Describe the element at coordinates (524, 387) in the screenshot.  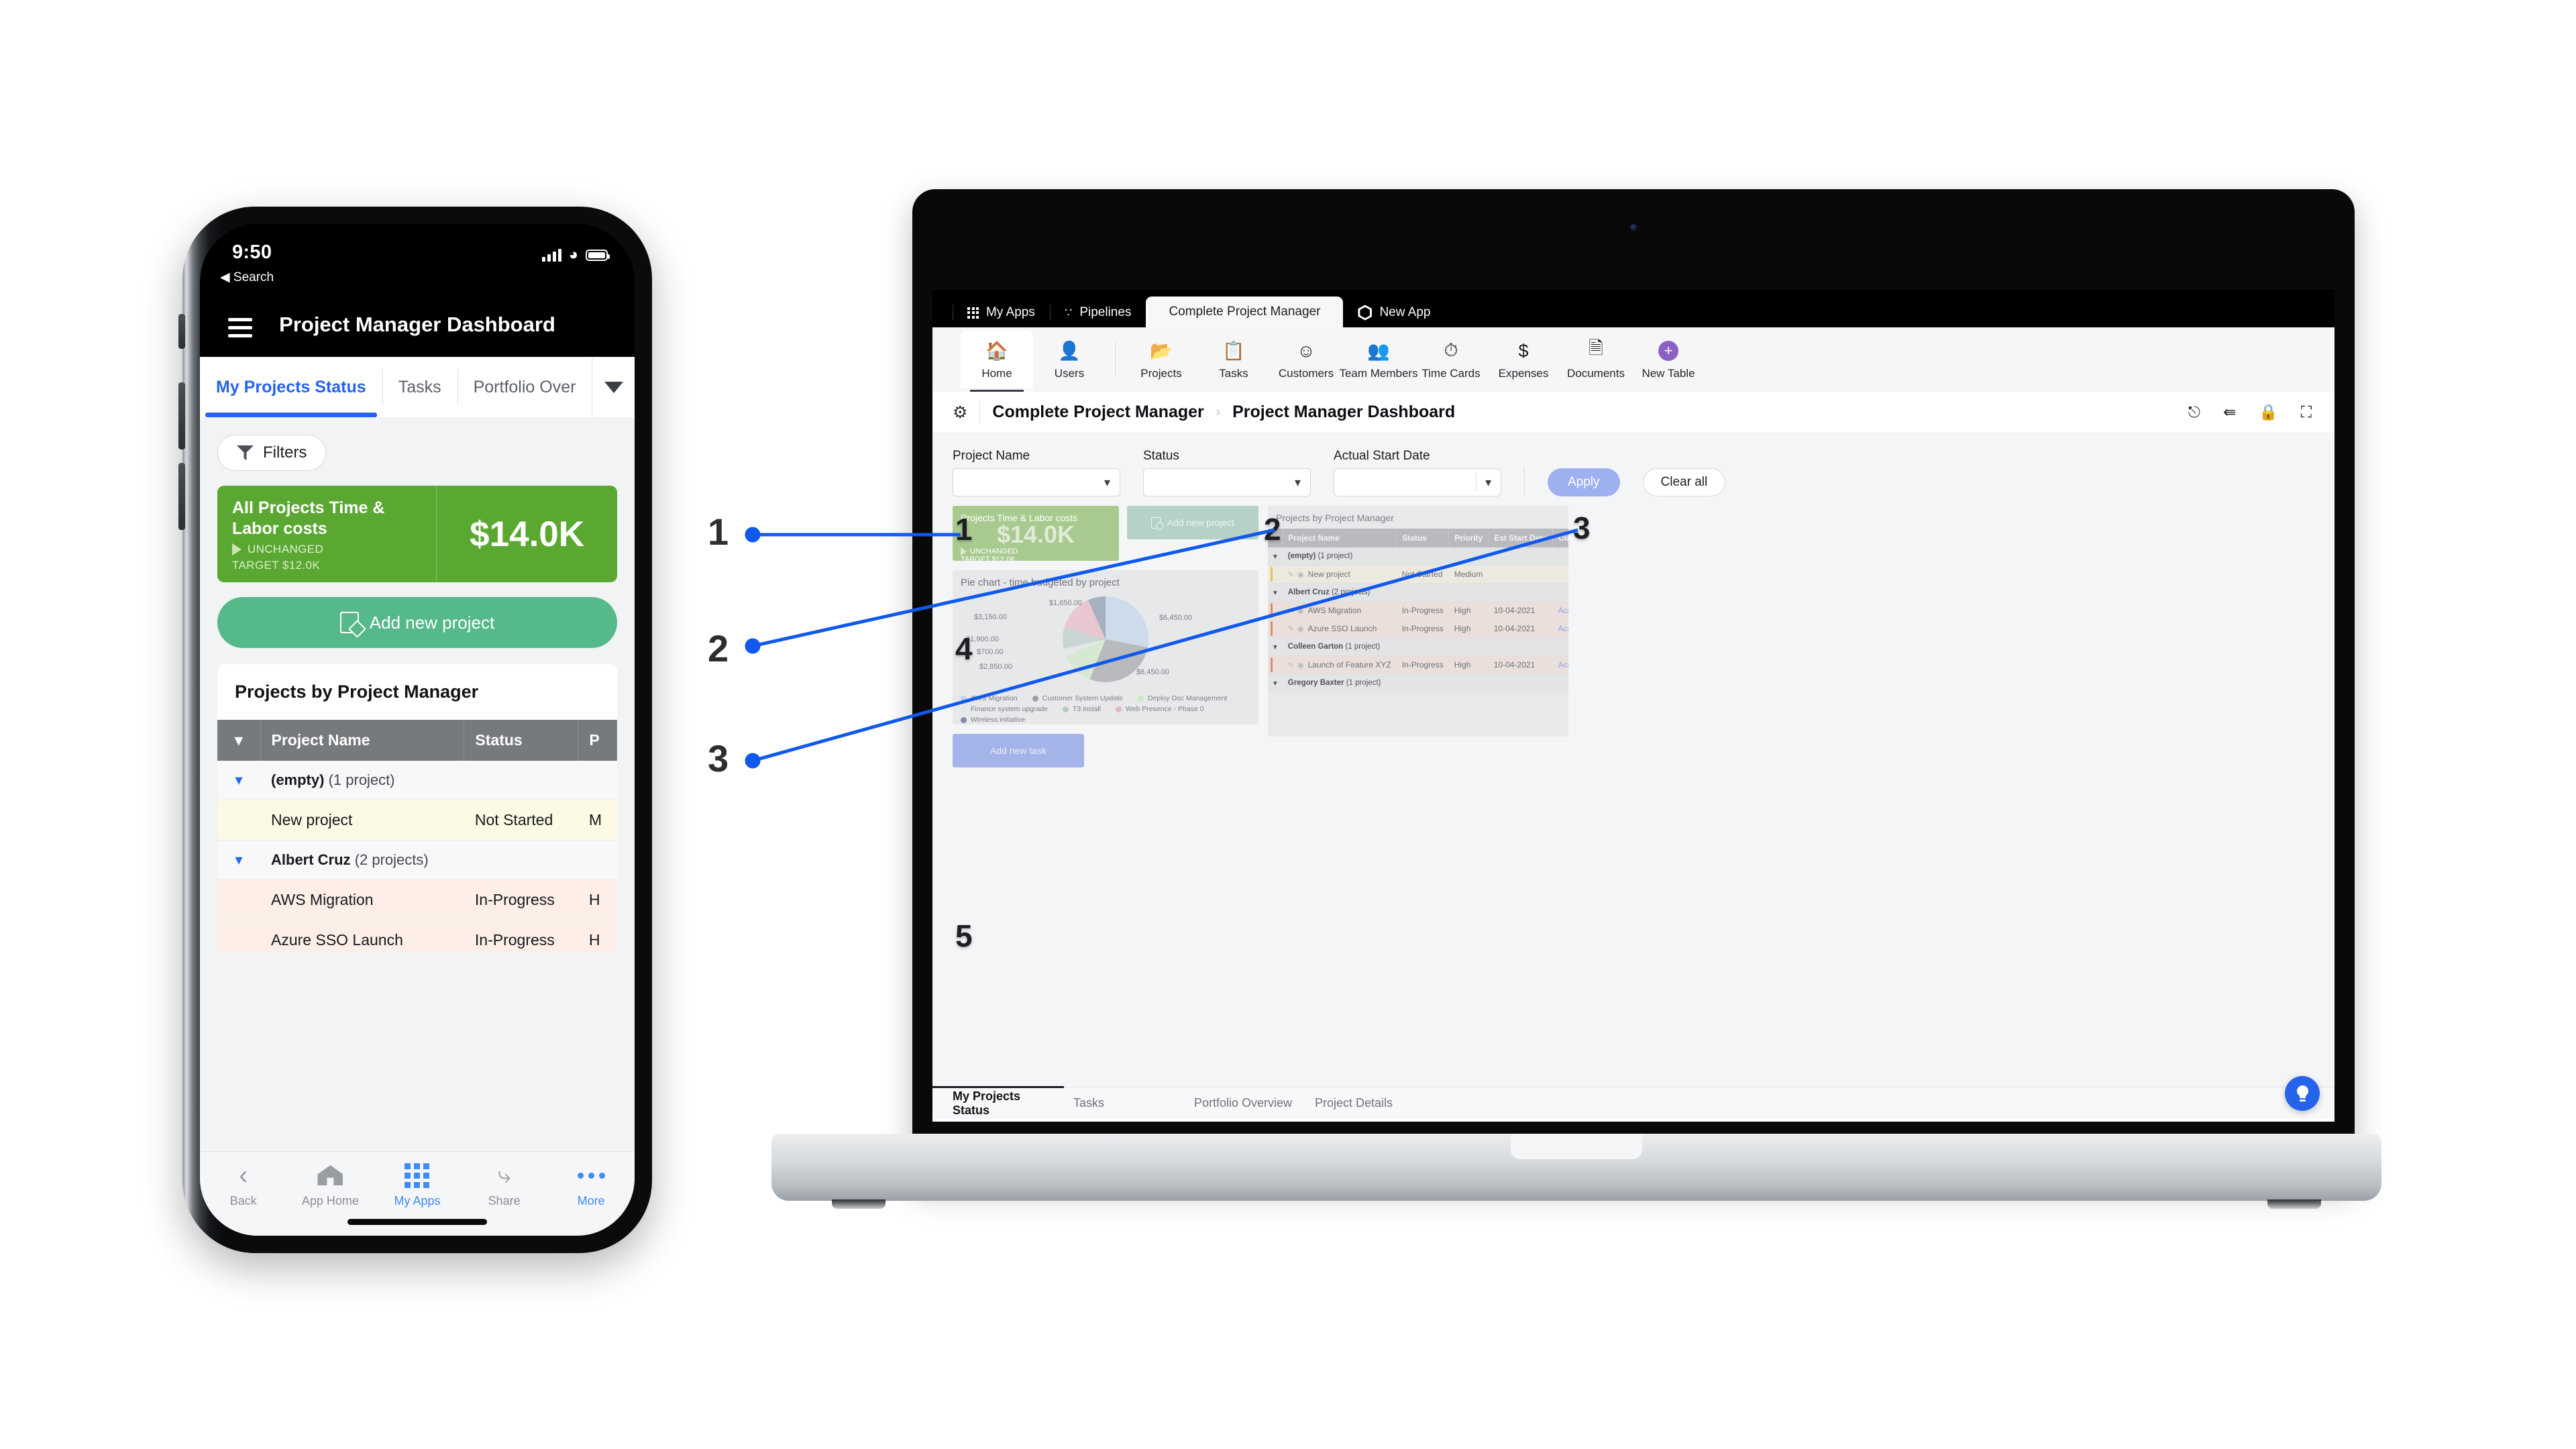
I see `tab-portfolio-overview: Portfolio Over` at that location.